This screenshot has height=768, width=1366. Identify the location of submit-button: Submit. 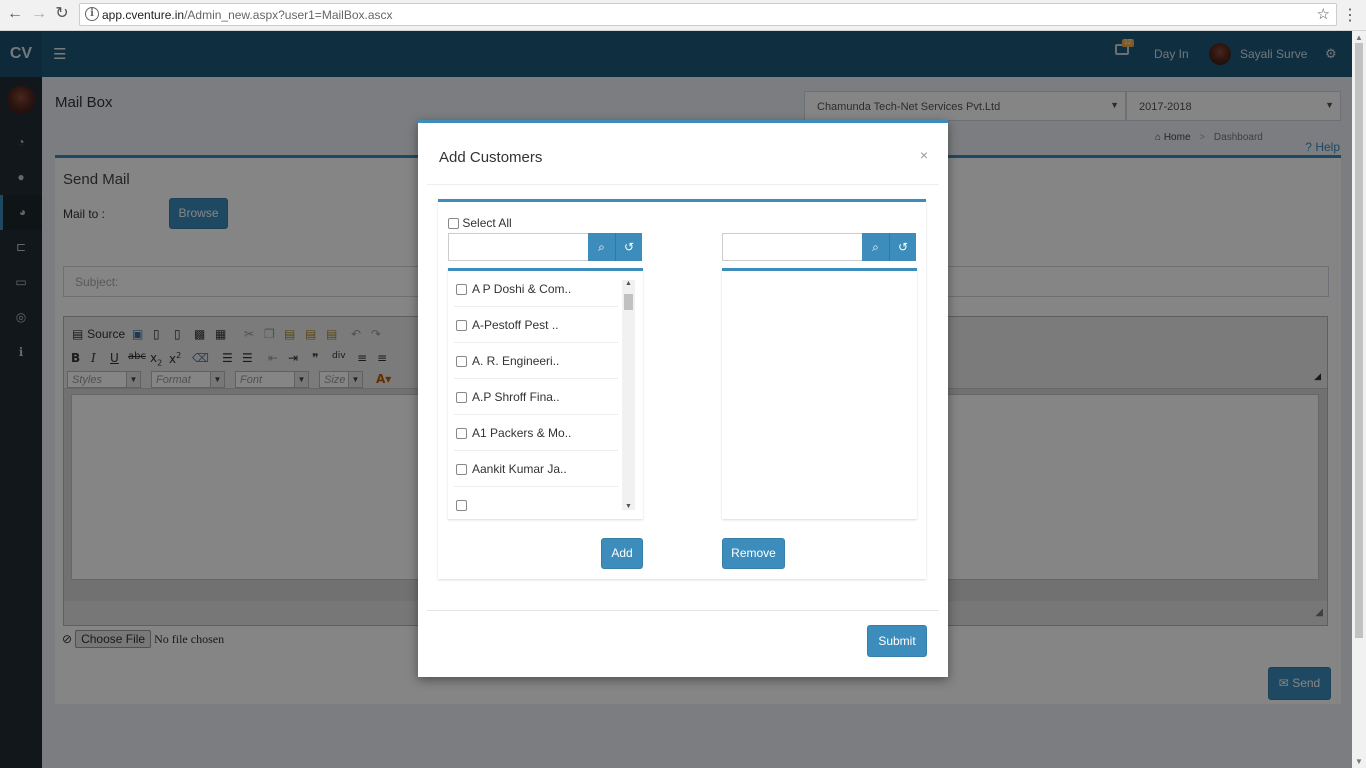
(897, 641).